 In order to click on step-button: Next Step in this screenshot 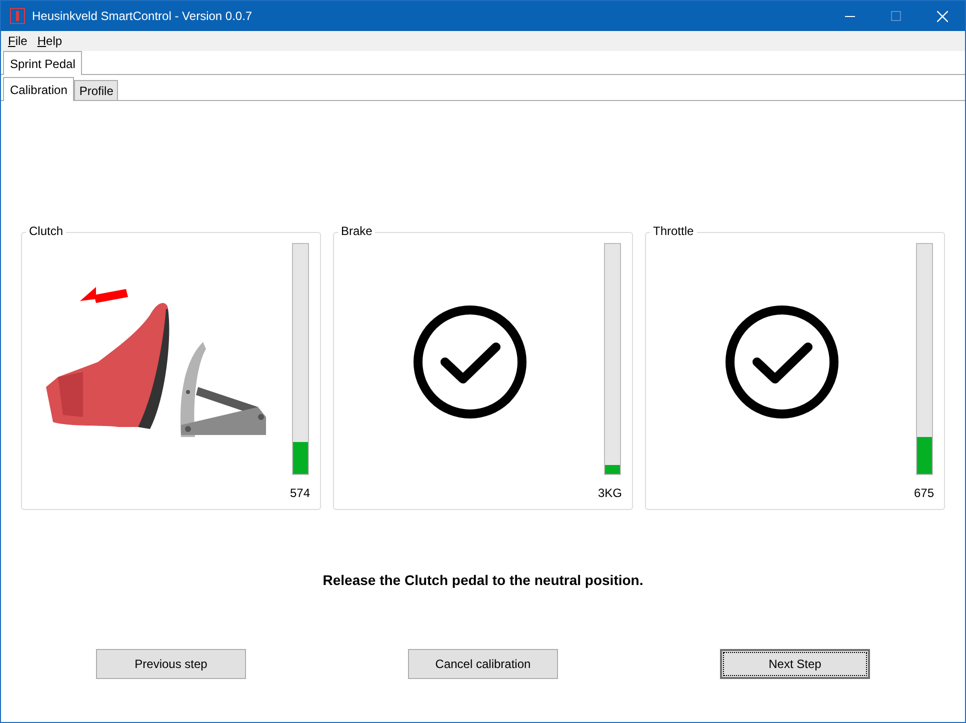, I will do `click(795, 664)`.